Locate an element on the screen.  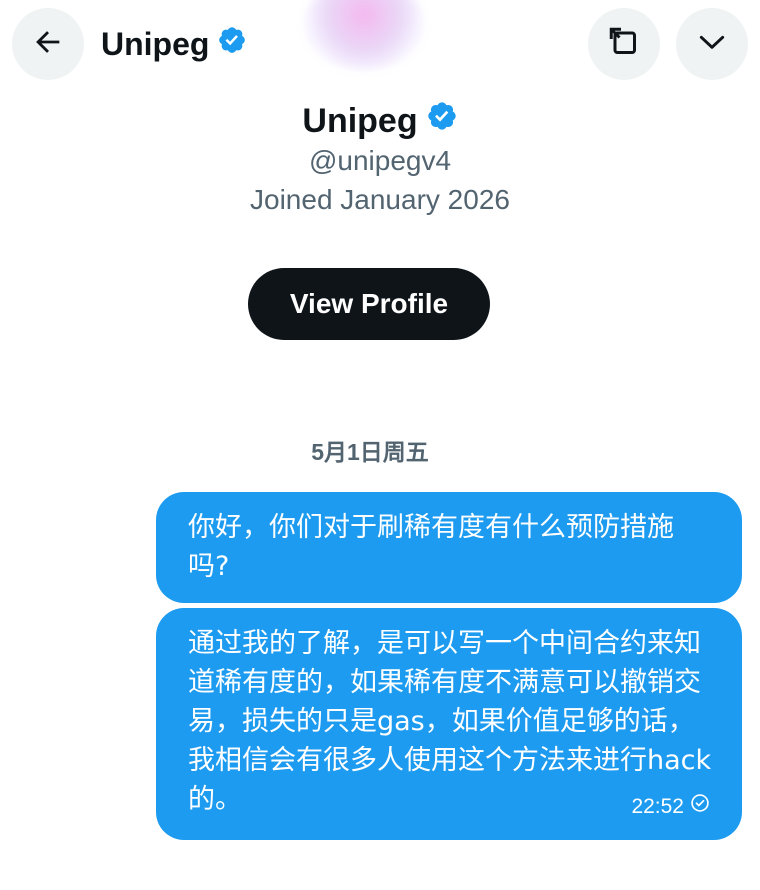
chevron-down-icon is located at coordinates (712, 44).